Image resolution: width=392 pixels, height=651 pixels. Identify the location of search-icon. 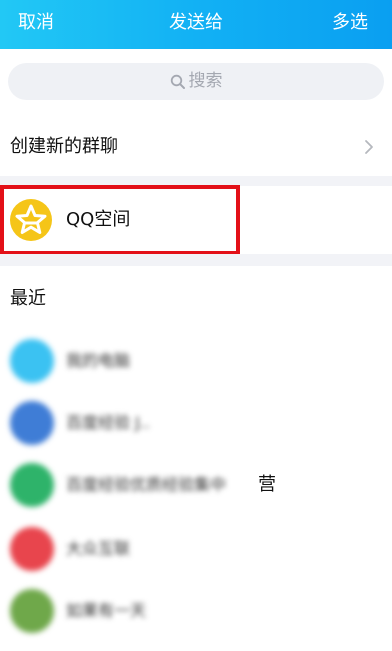
(177, 81).